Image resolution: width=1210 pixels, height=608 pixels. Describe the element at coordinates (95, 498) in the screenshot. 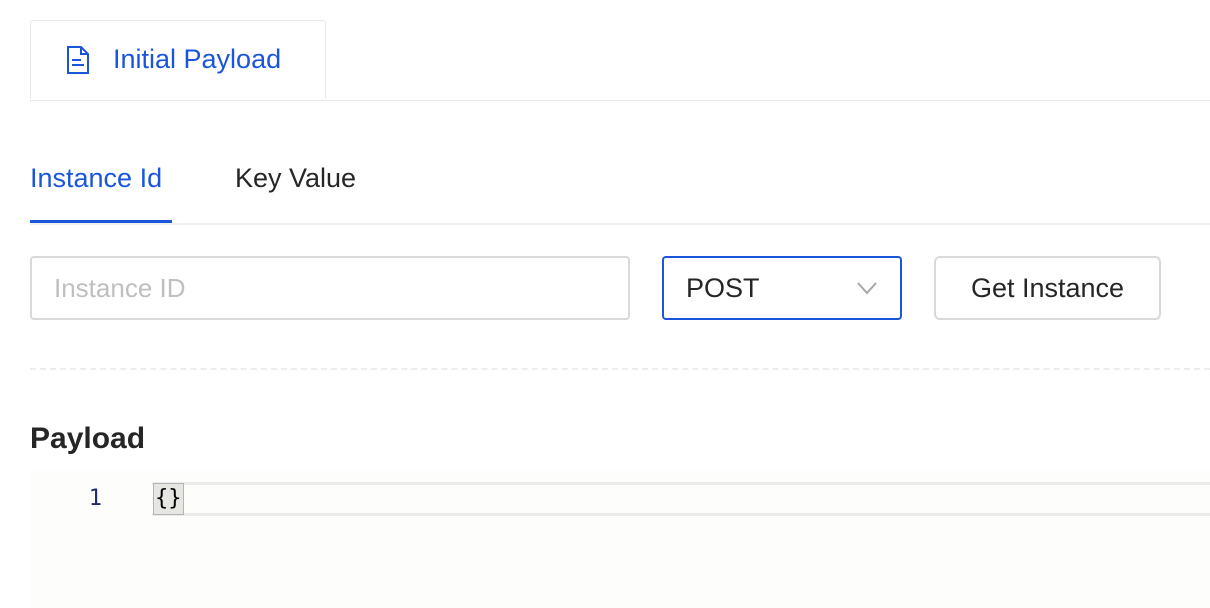

I see `line-number: 1` at that location.